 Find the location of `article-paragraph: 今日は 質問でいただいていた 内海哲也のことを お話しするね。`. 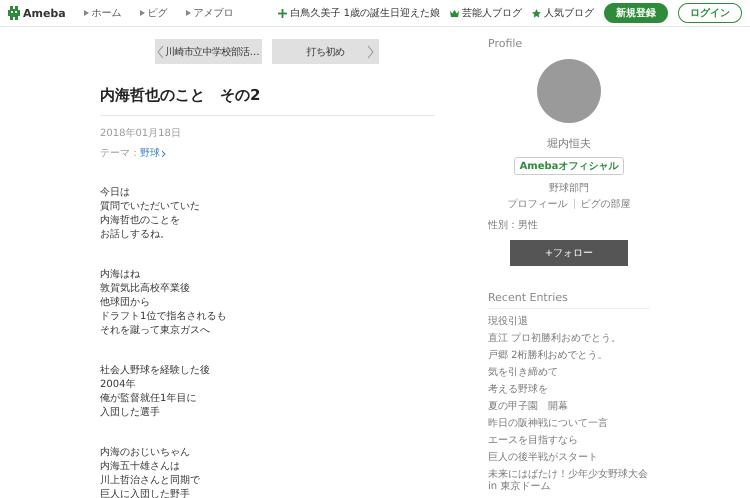

article-paragraph: 今日は 質問でいただいていた 内海哲也のことを お話しするね。 is located at coordinates (150, 214).